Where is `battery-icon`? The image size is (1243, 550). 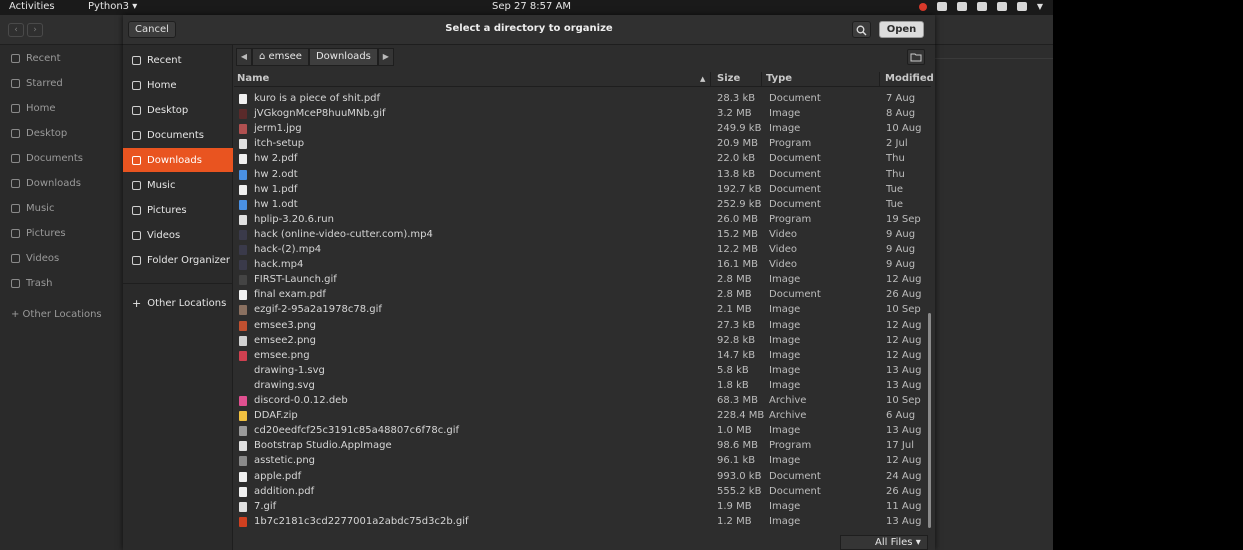 battery-icon is located at coordinates (1021, 6).